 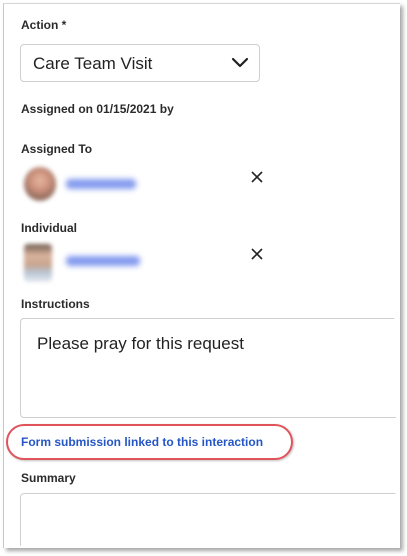 What do you see at coordinates (38, 263) in the screenshot?
I see `individual-avatar` at bounding box center [38, 263].